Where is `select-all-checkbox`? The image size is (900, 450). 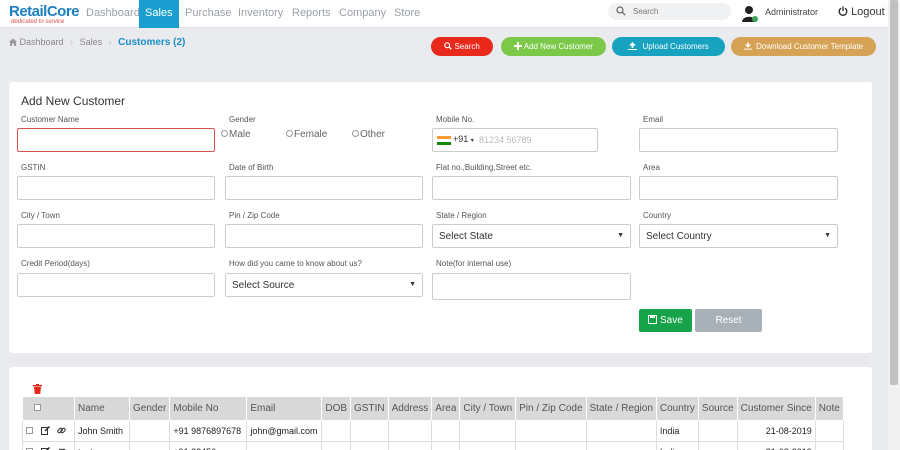 select-all-checkbox is located at coordinates (37, 407).